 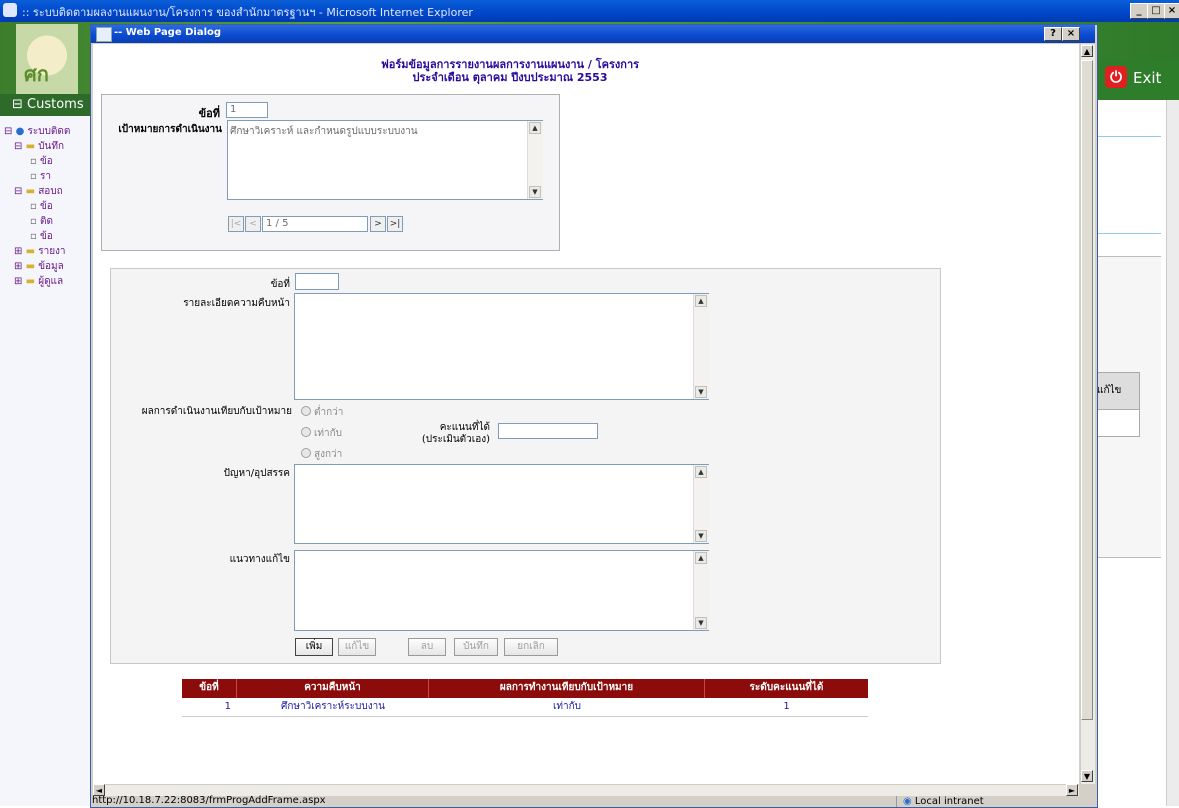 What do you see at coordinates (909, 801) in the screenshot?
I see `intranet-icon: ◉` at bounding box center [909, 801].